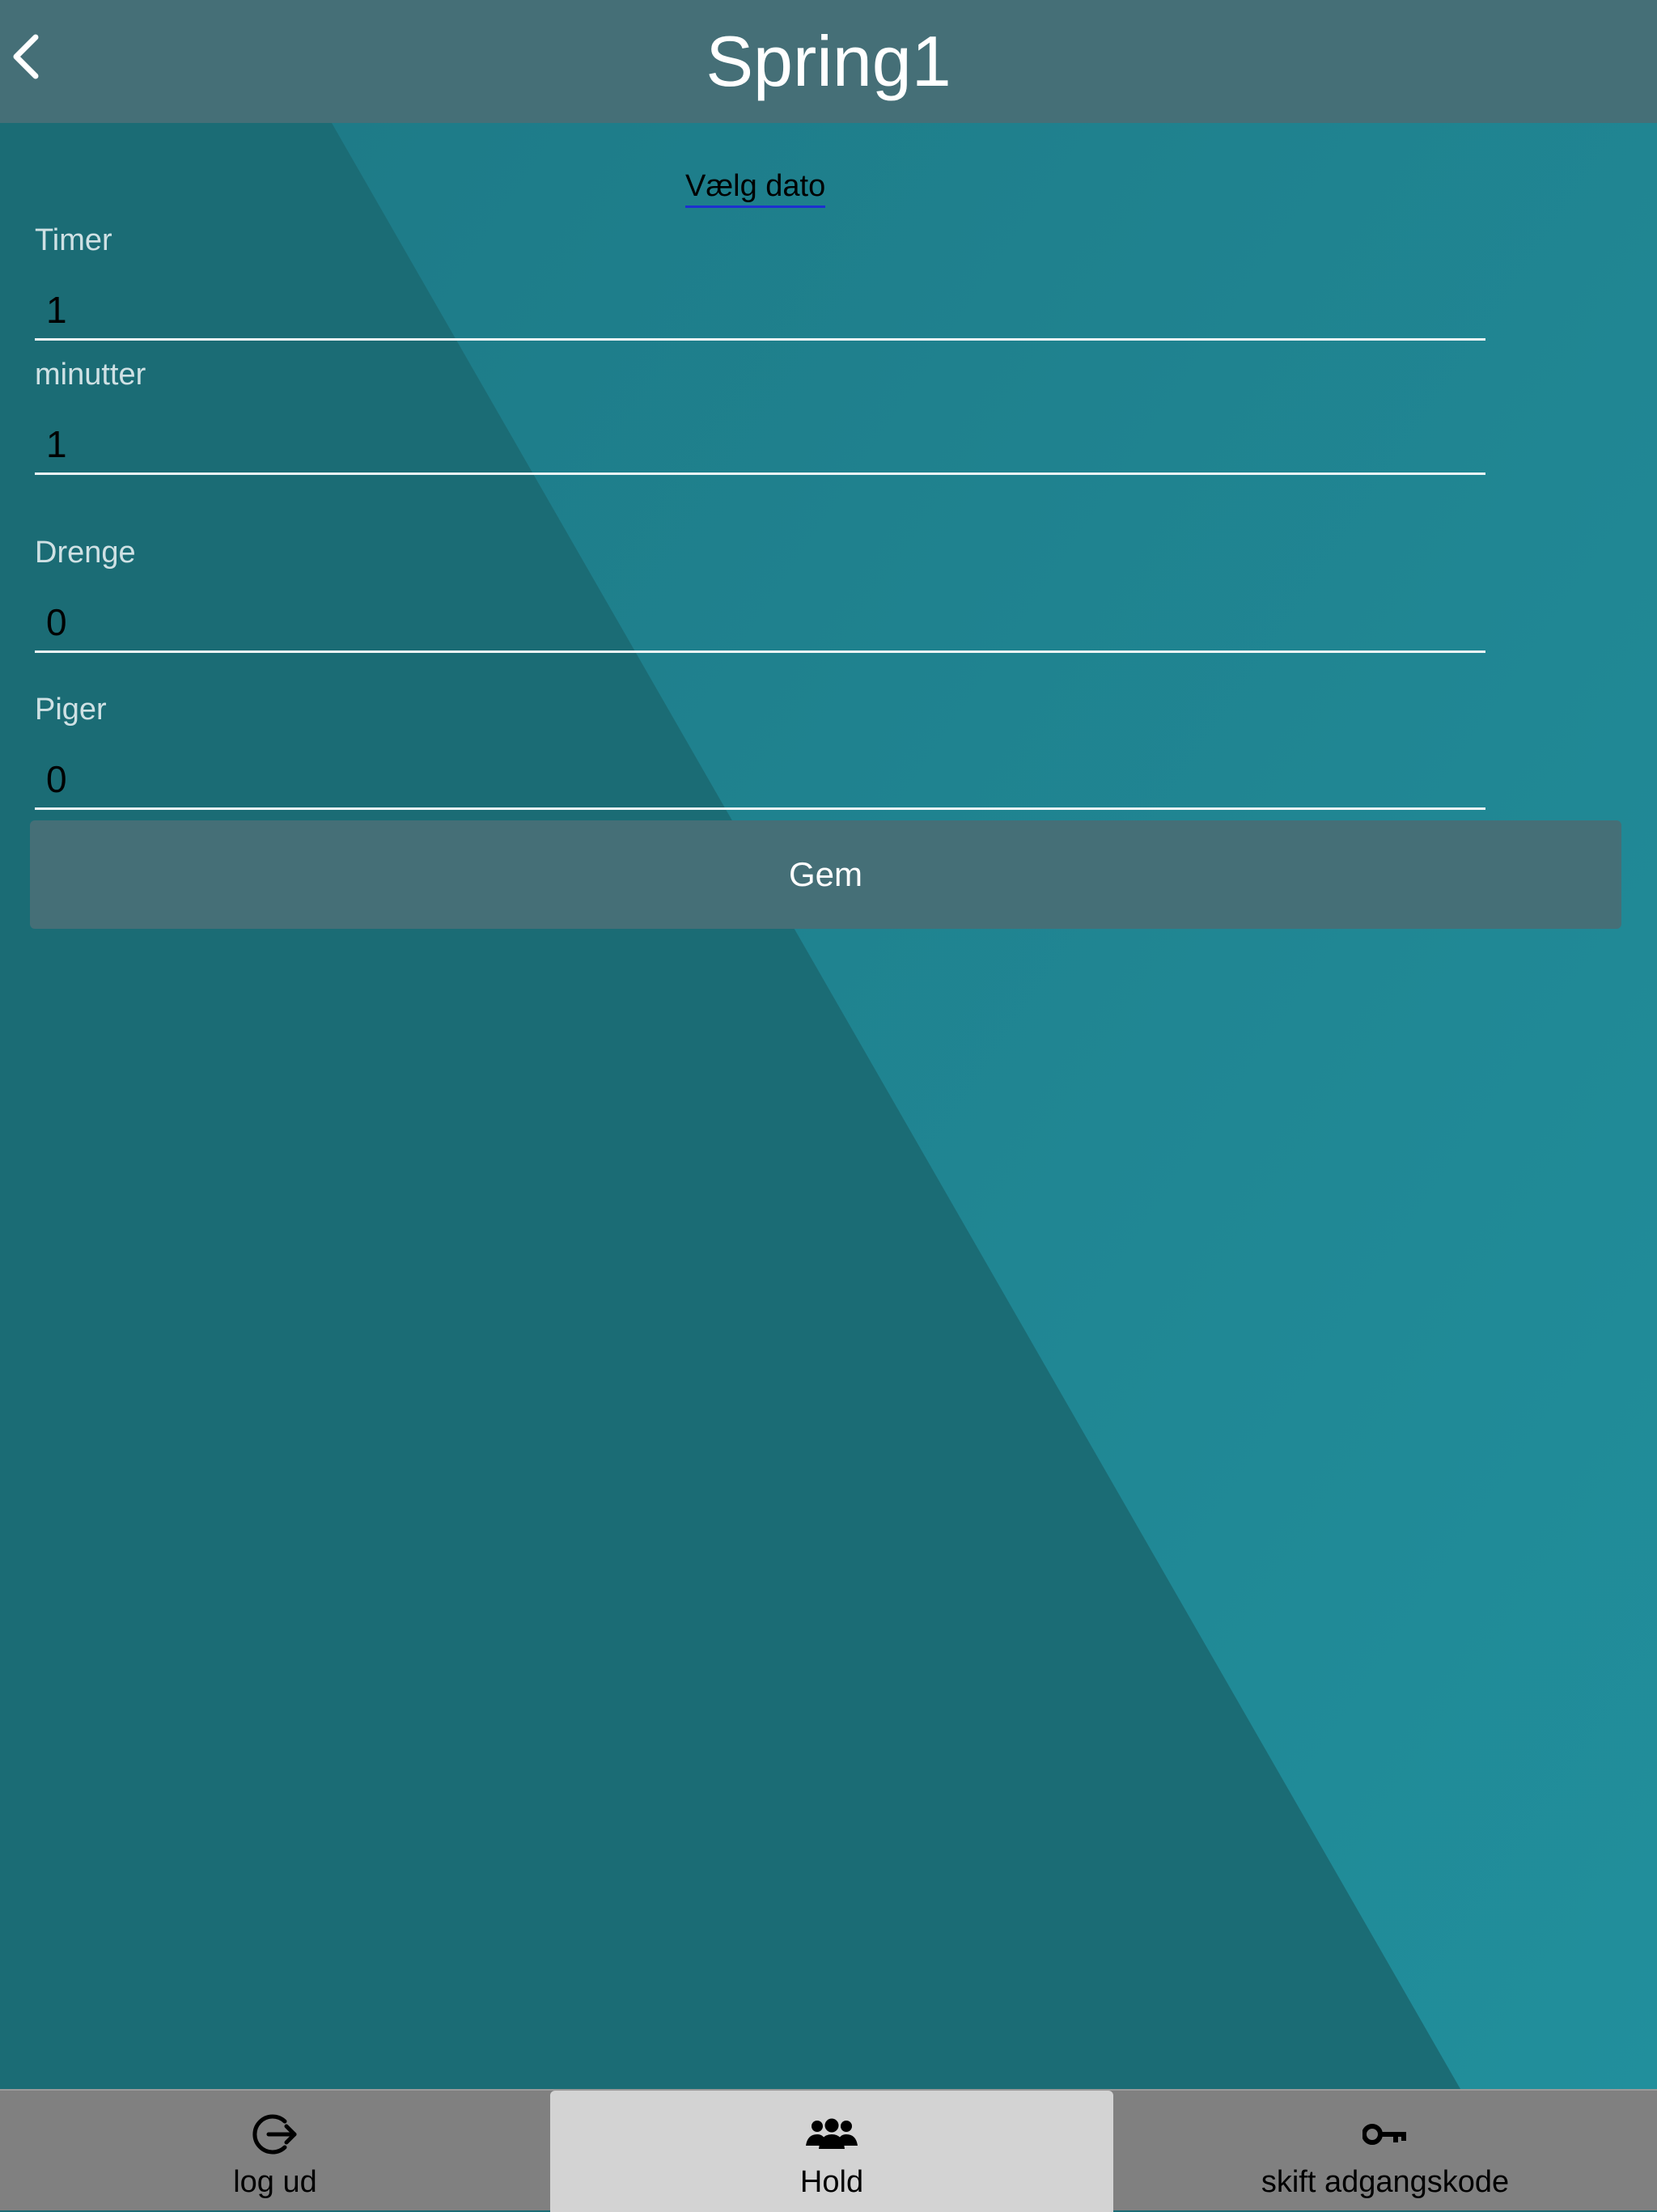 This screenshot has width=1657, height=2212. I want to click on tab-change-password: skift adgangskode, so click(1385, 2151).